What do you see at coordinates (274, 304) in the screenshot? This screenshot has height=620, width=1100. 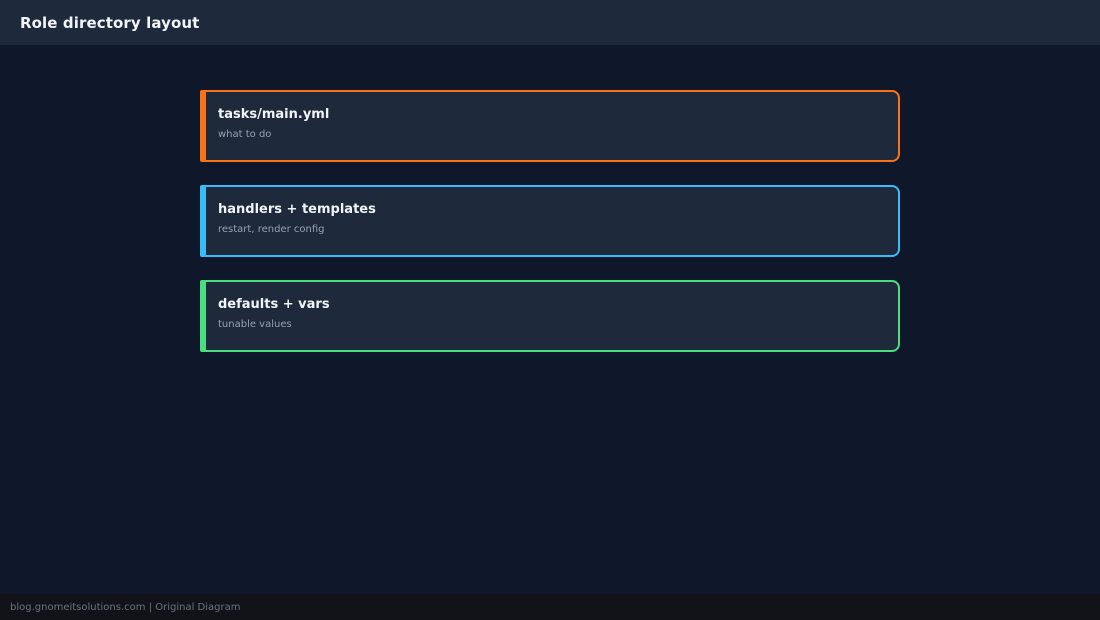 I see `card-title: defaults + vars` at bounding box center [274, 304].